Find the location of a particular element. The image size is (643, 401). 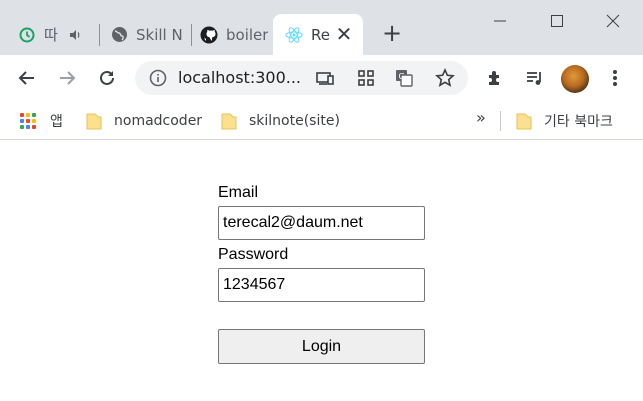

back-icon is located at coordinates (27, 78).